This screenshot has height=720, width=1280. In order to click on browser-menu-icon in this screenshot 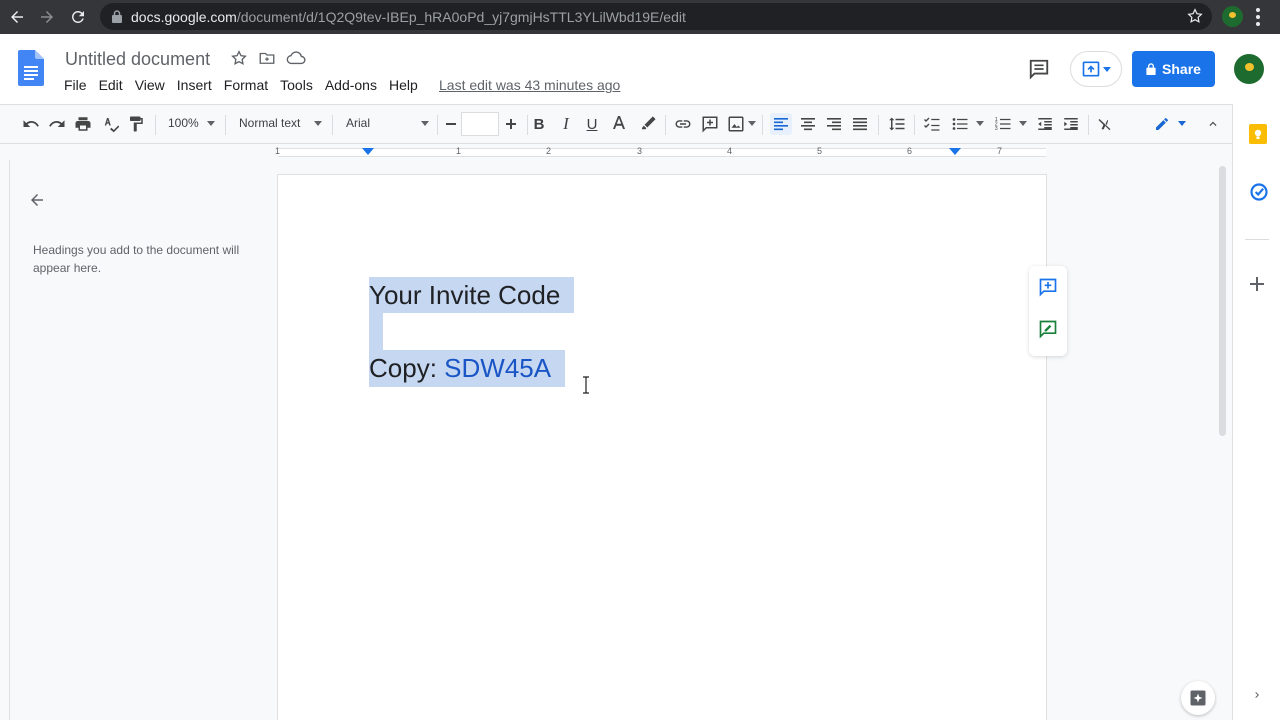, I will do `click(1258, 17)`.